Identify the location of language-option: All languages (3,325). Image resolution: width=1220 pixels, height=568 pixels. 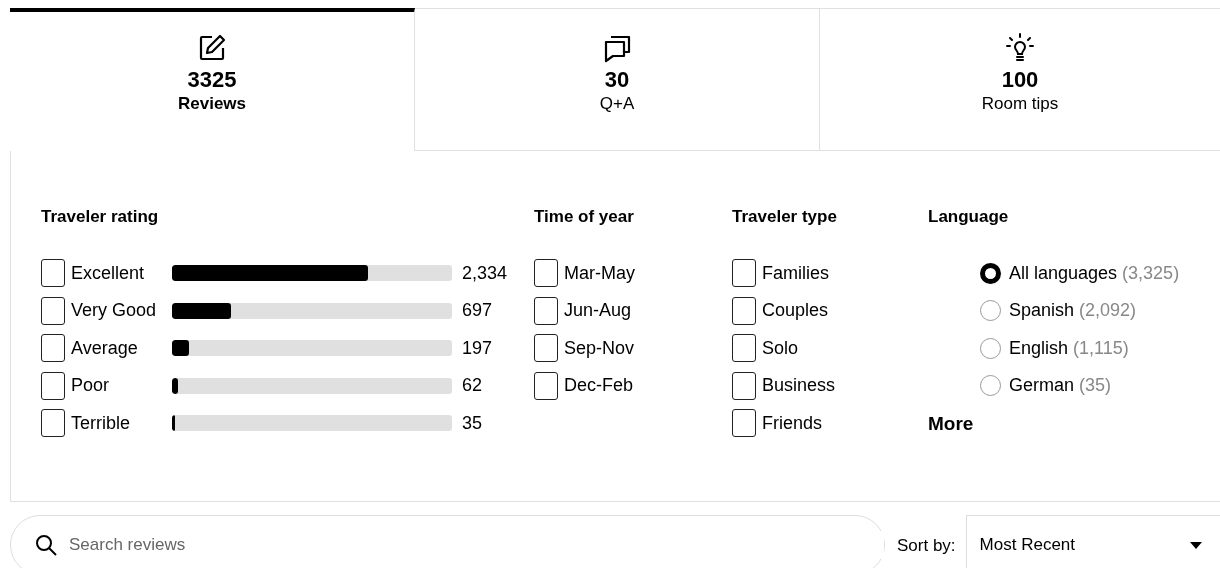
(1094, 273).